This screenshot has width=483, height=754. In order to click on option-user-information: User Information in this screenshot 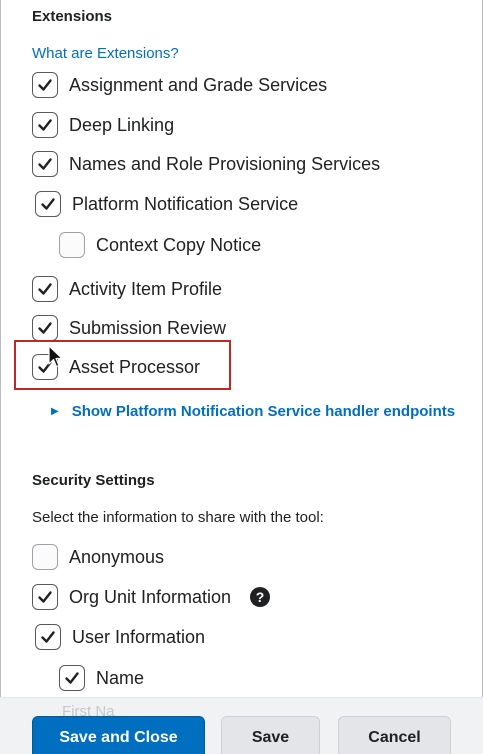, I will do `click(120, 637)`.